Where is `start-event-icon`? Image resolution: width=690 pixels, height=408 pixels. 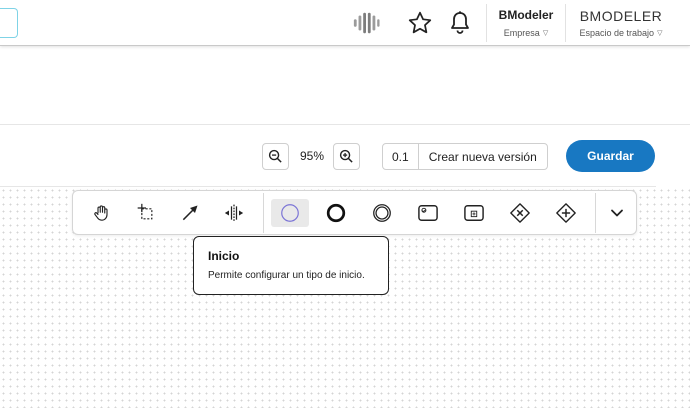 start-event-icon is located at coordinates (290, 213).